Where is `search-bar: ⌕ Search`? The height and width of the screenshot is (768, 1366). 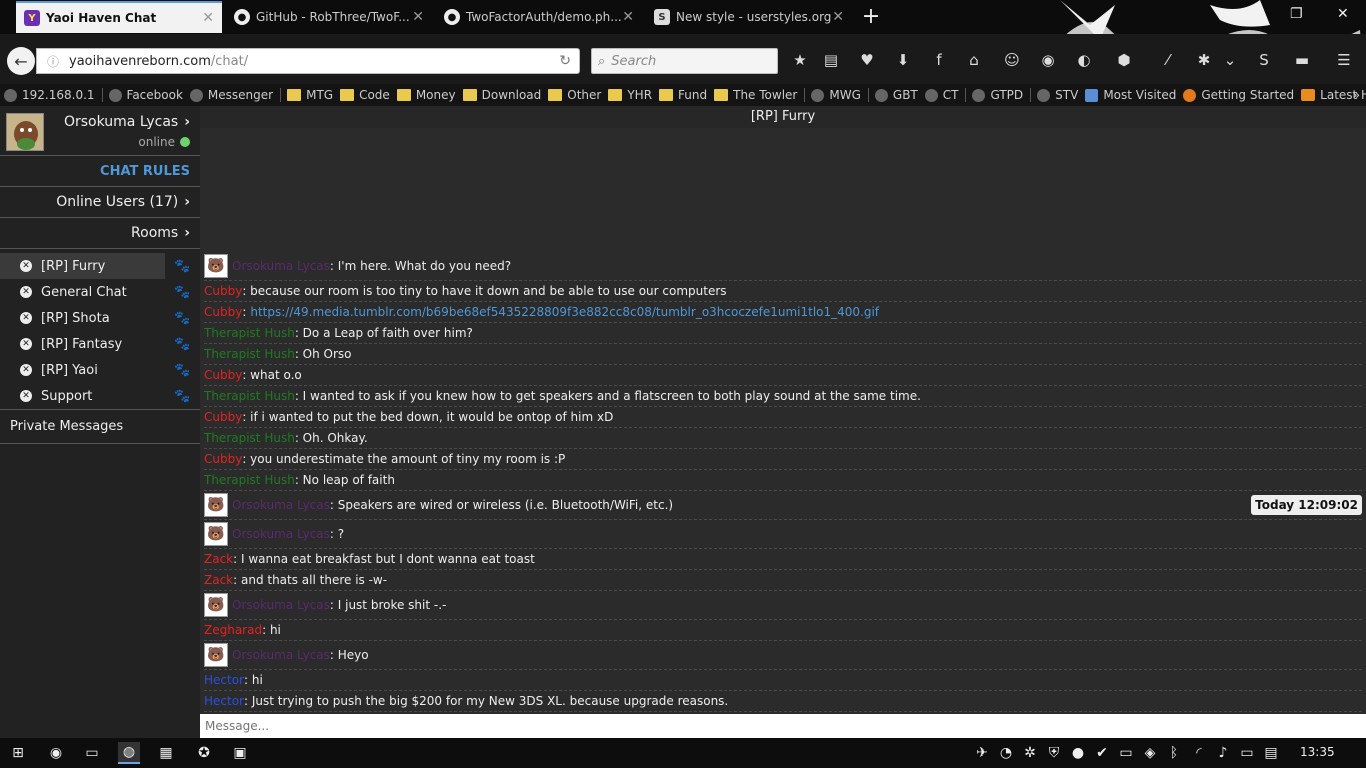 search-bar: ⌕ Search is located at coordinates (684, 61).